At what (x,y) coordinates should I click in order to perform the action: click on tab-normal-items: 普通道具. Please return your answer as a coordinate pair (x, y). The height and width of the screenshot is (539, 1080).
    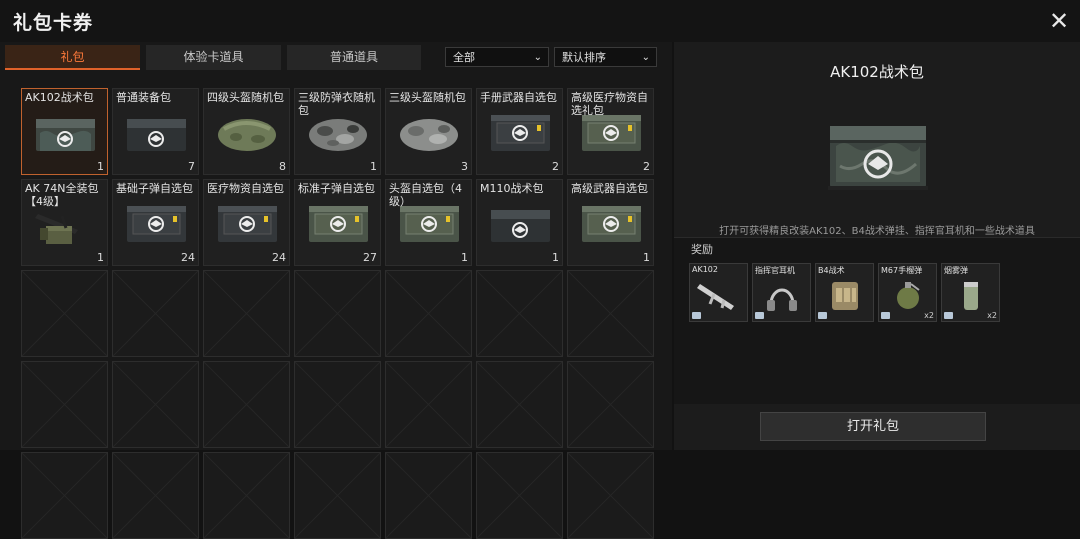
    Looking at the image, I should click on (354, 57).